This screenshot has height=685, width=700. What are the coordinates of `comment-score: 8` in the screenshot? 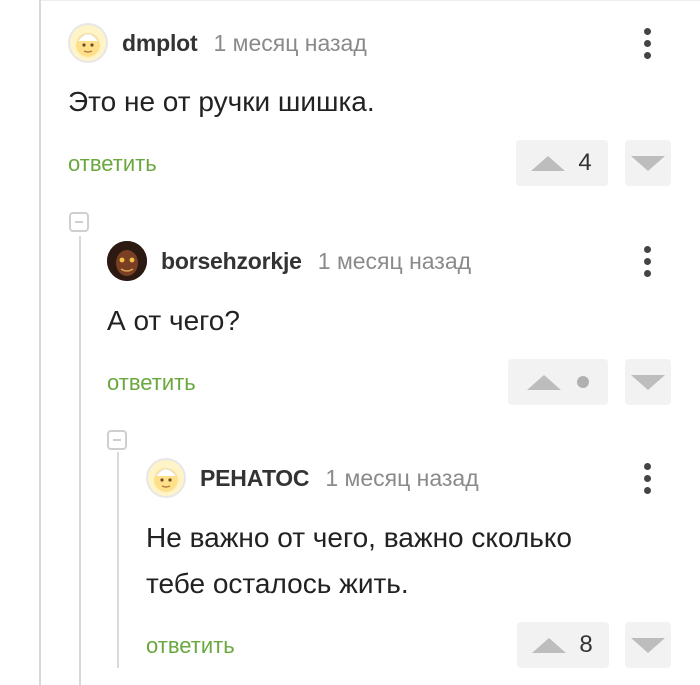 It's located at (586, 644).